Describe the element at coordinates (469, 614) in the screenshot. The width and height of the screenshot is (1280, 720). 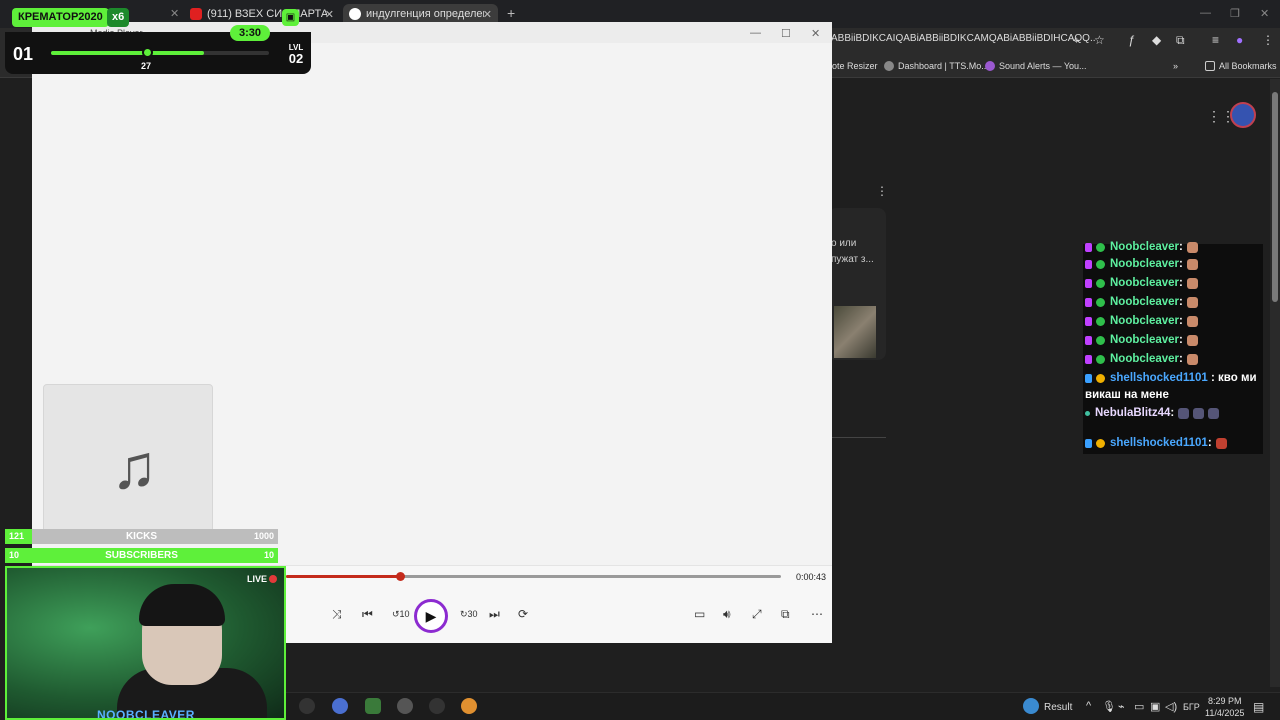
I see `skip-forward-button: ↻30` at that location.